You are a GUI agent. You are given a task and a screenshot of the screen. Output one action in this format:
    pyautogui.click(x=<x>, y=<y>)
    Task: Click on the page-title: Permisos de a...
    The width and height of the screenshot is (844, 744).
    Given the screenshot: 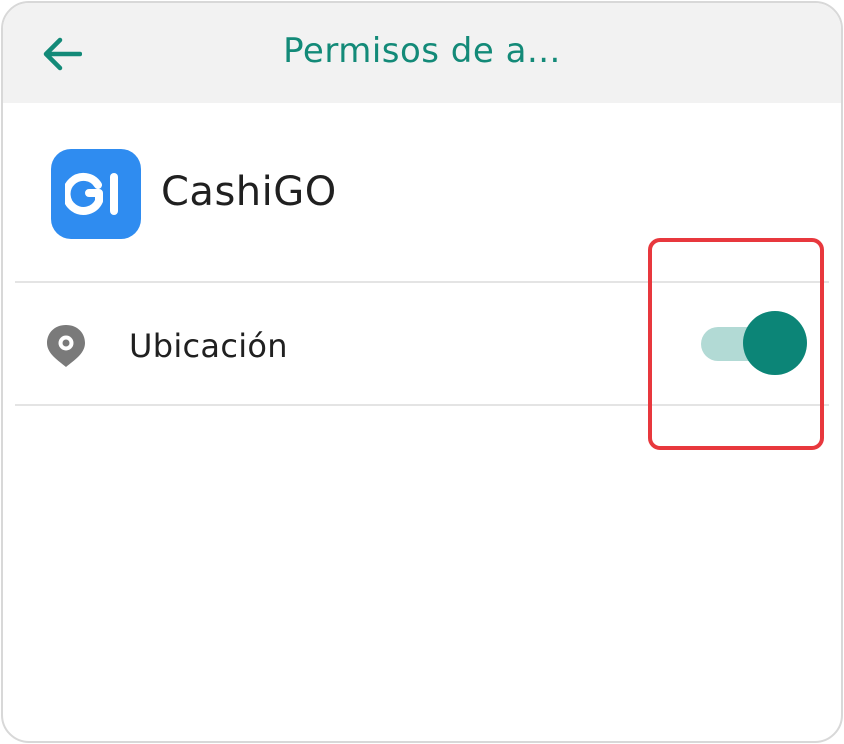 What is the action you would take?
    pyautogui.click(x=422, y=51)
    